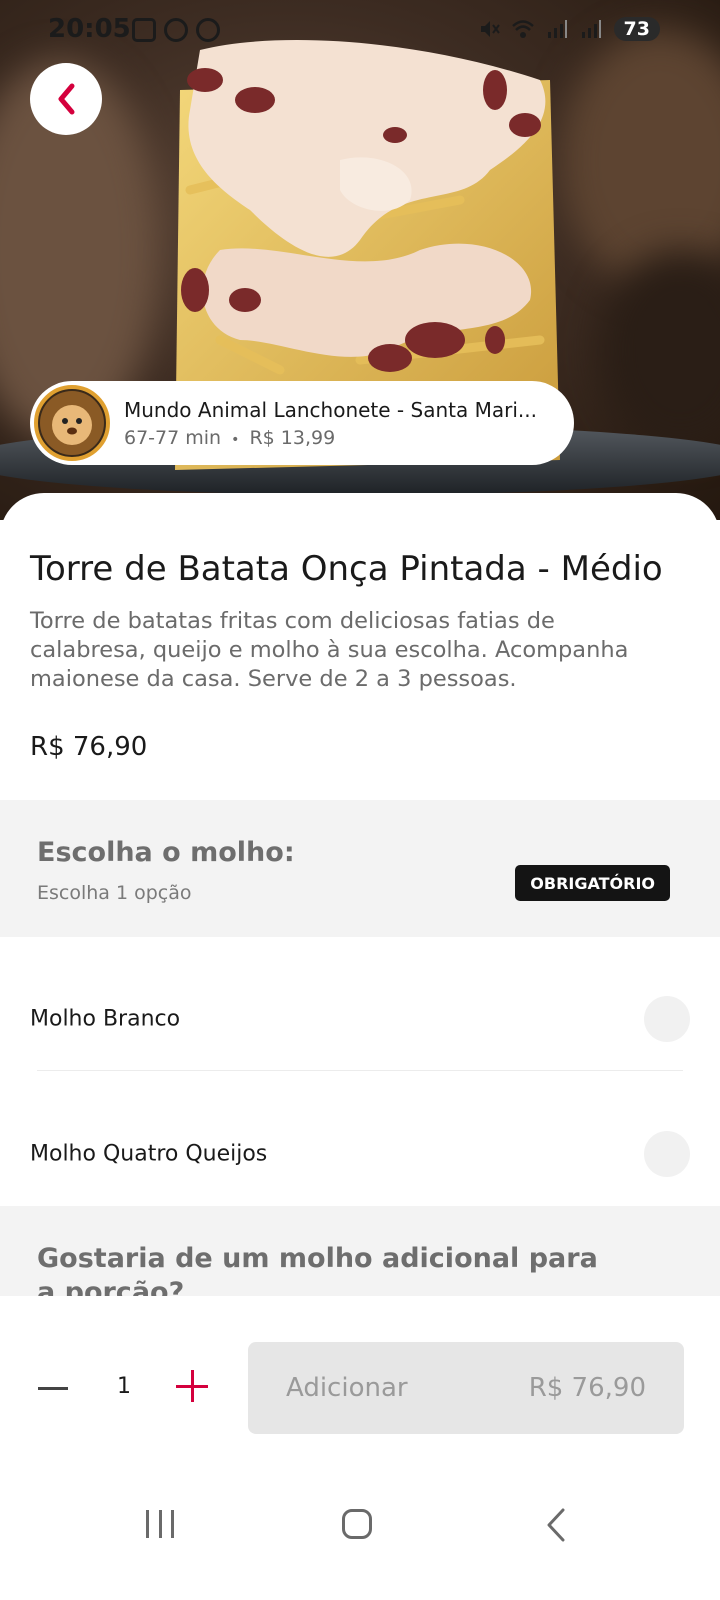  I want to click on mute-icon, so click(490, 29).